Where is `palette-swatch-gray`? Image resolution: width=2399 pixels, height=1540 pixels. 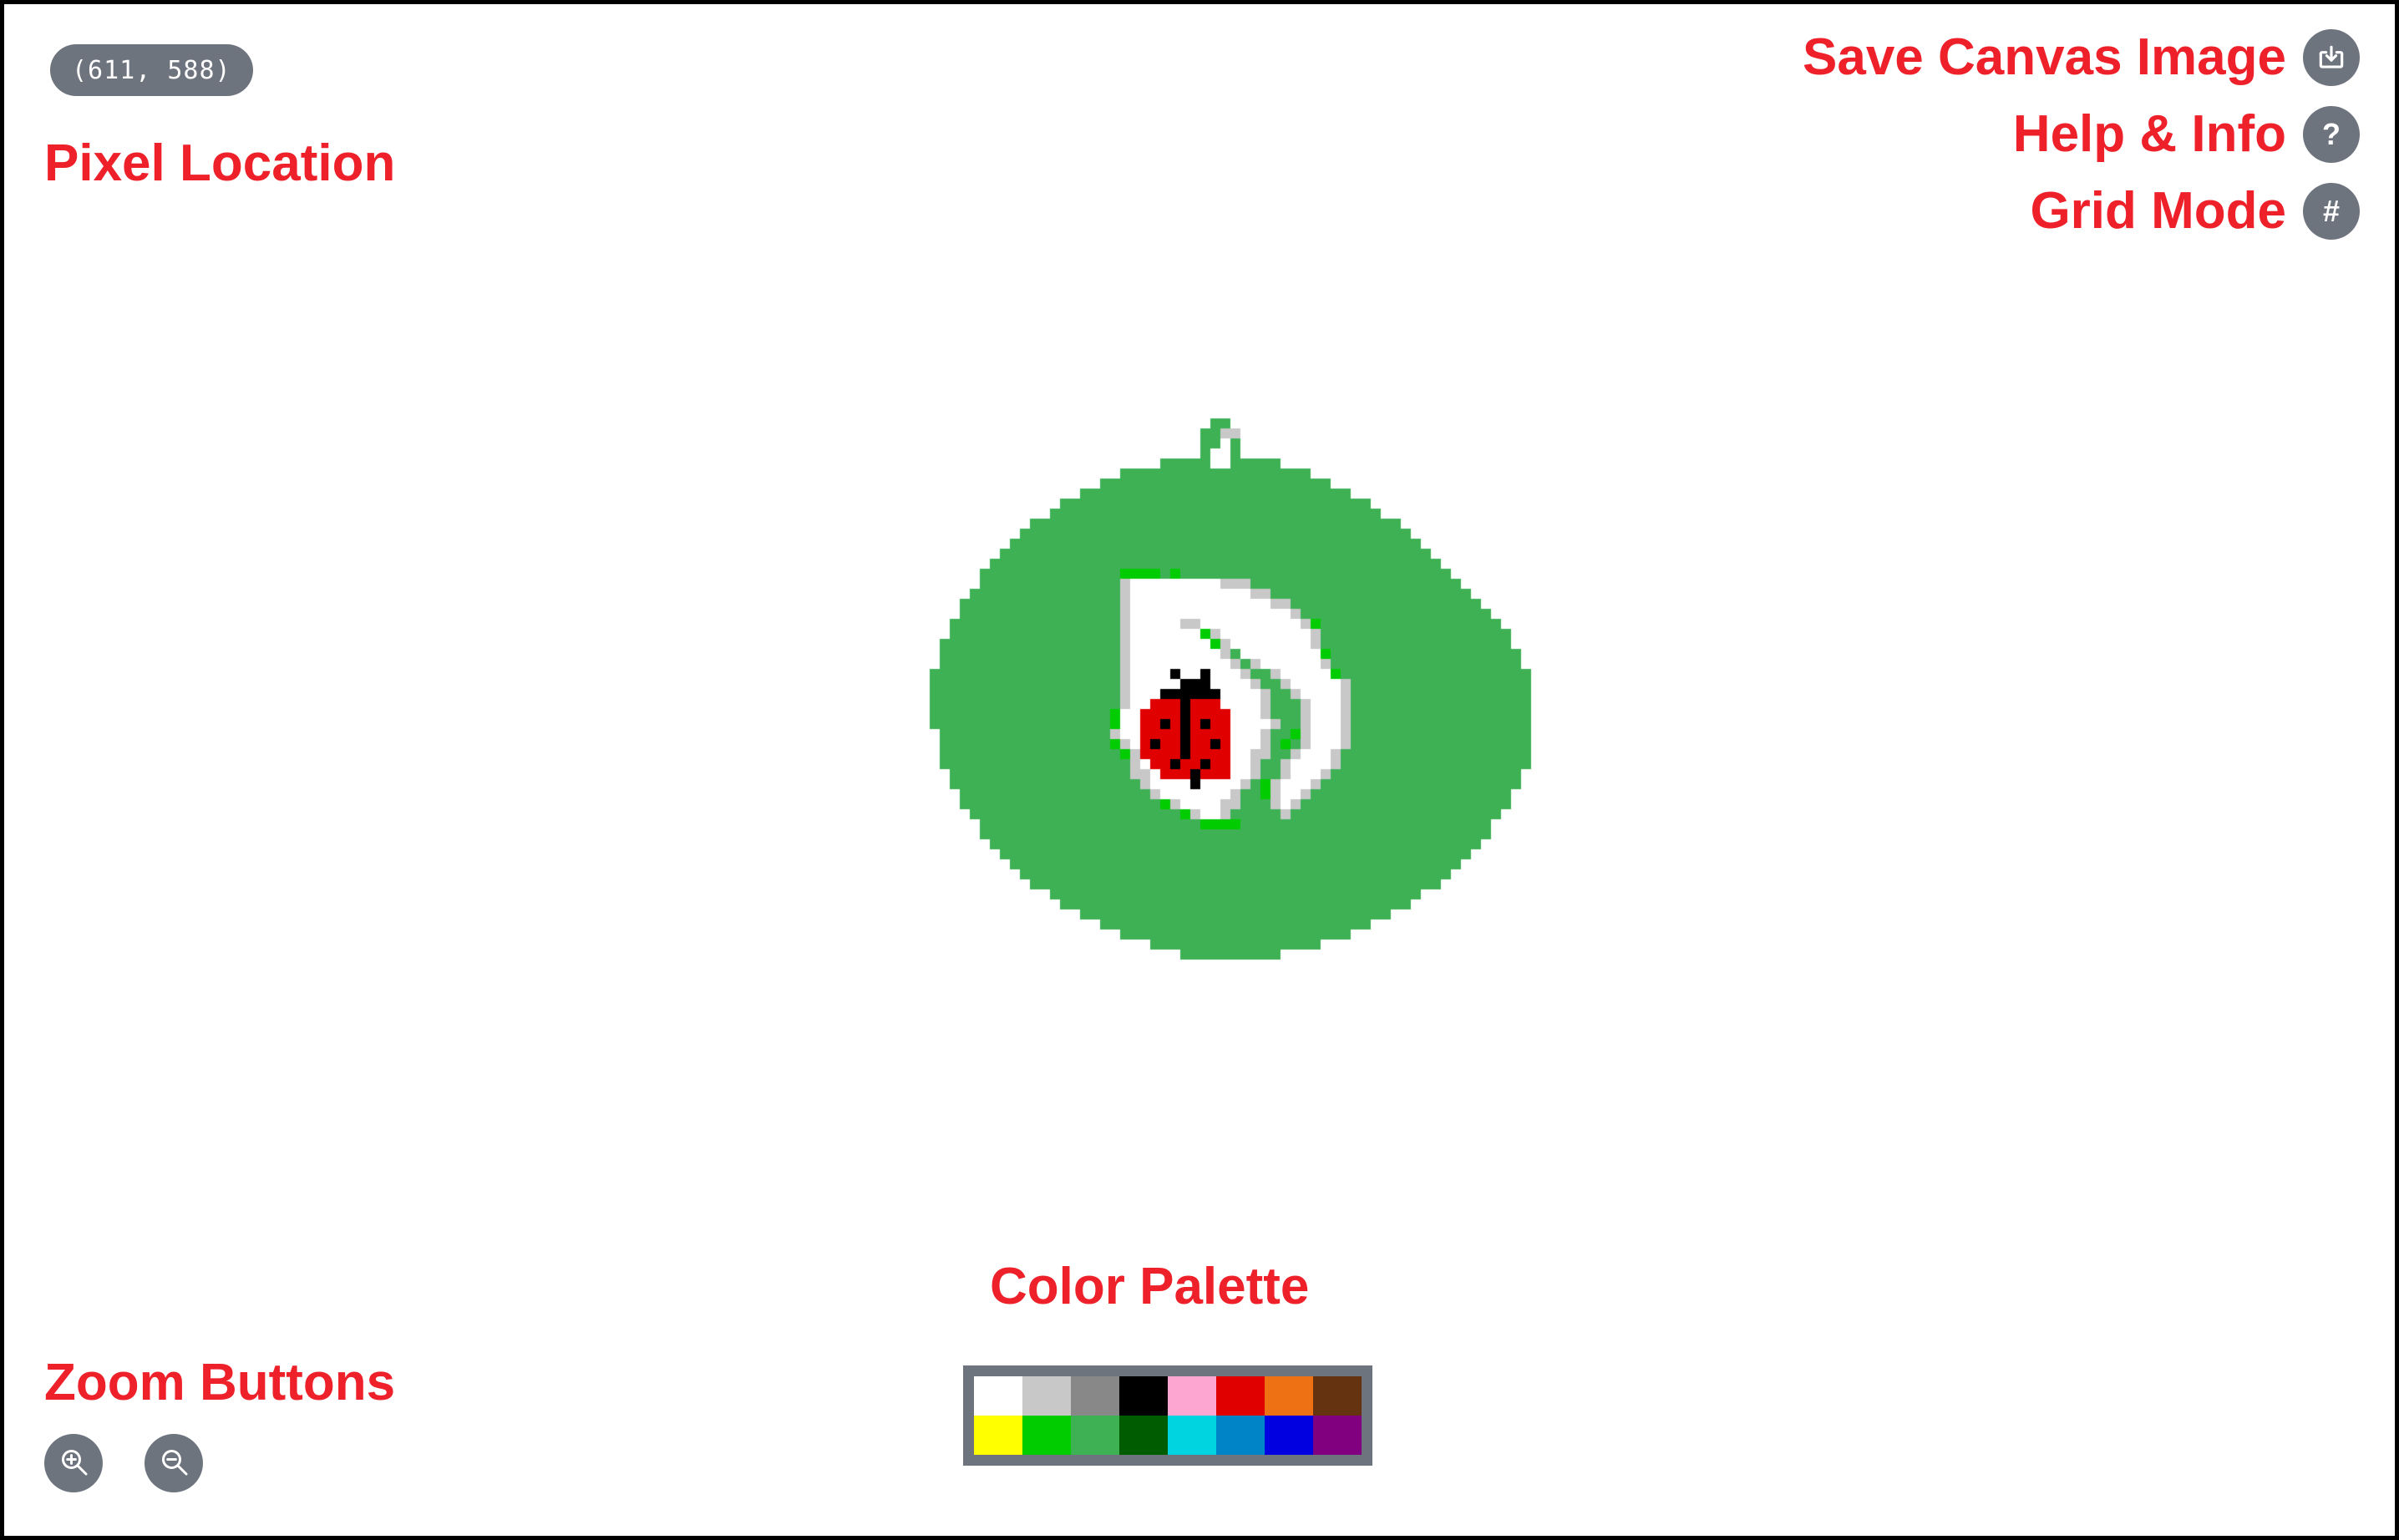
palette-swatch-gray is located at coordinates (1095, 1396).